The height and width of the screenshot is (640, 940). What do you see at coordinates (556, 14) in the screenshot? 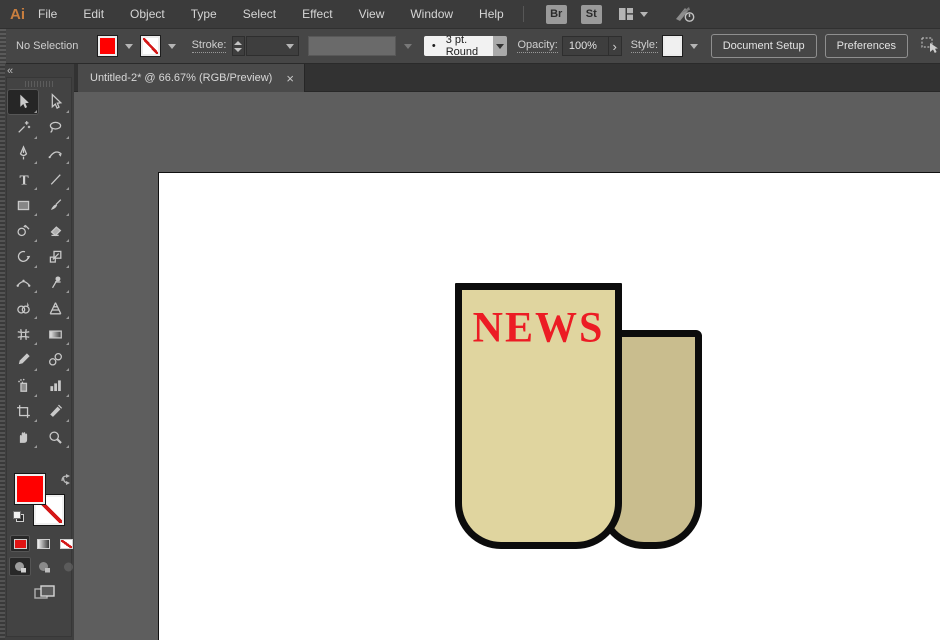
I see `bridge-button: Br` at bounding box center [556, 14].